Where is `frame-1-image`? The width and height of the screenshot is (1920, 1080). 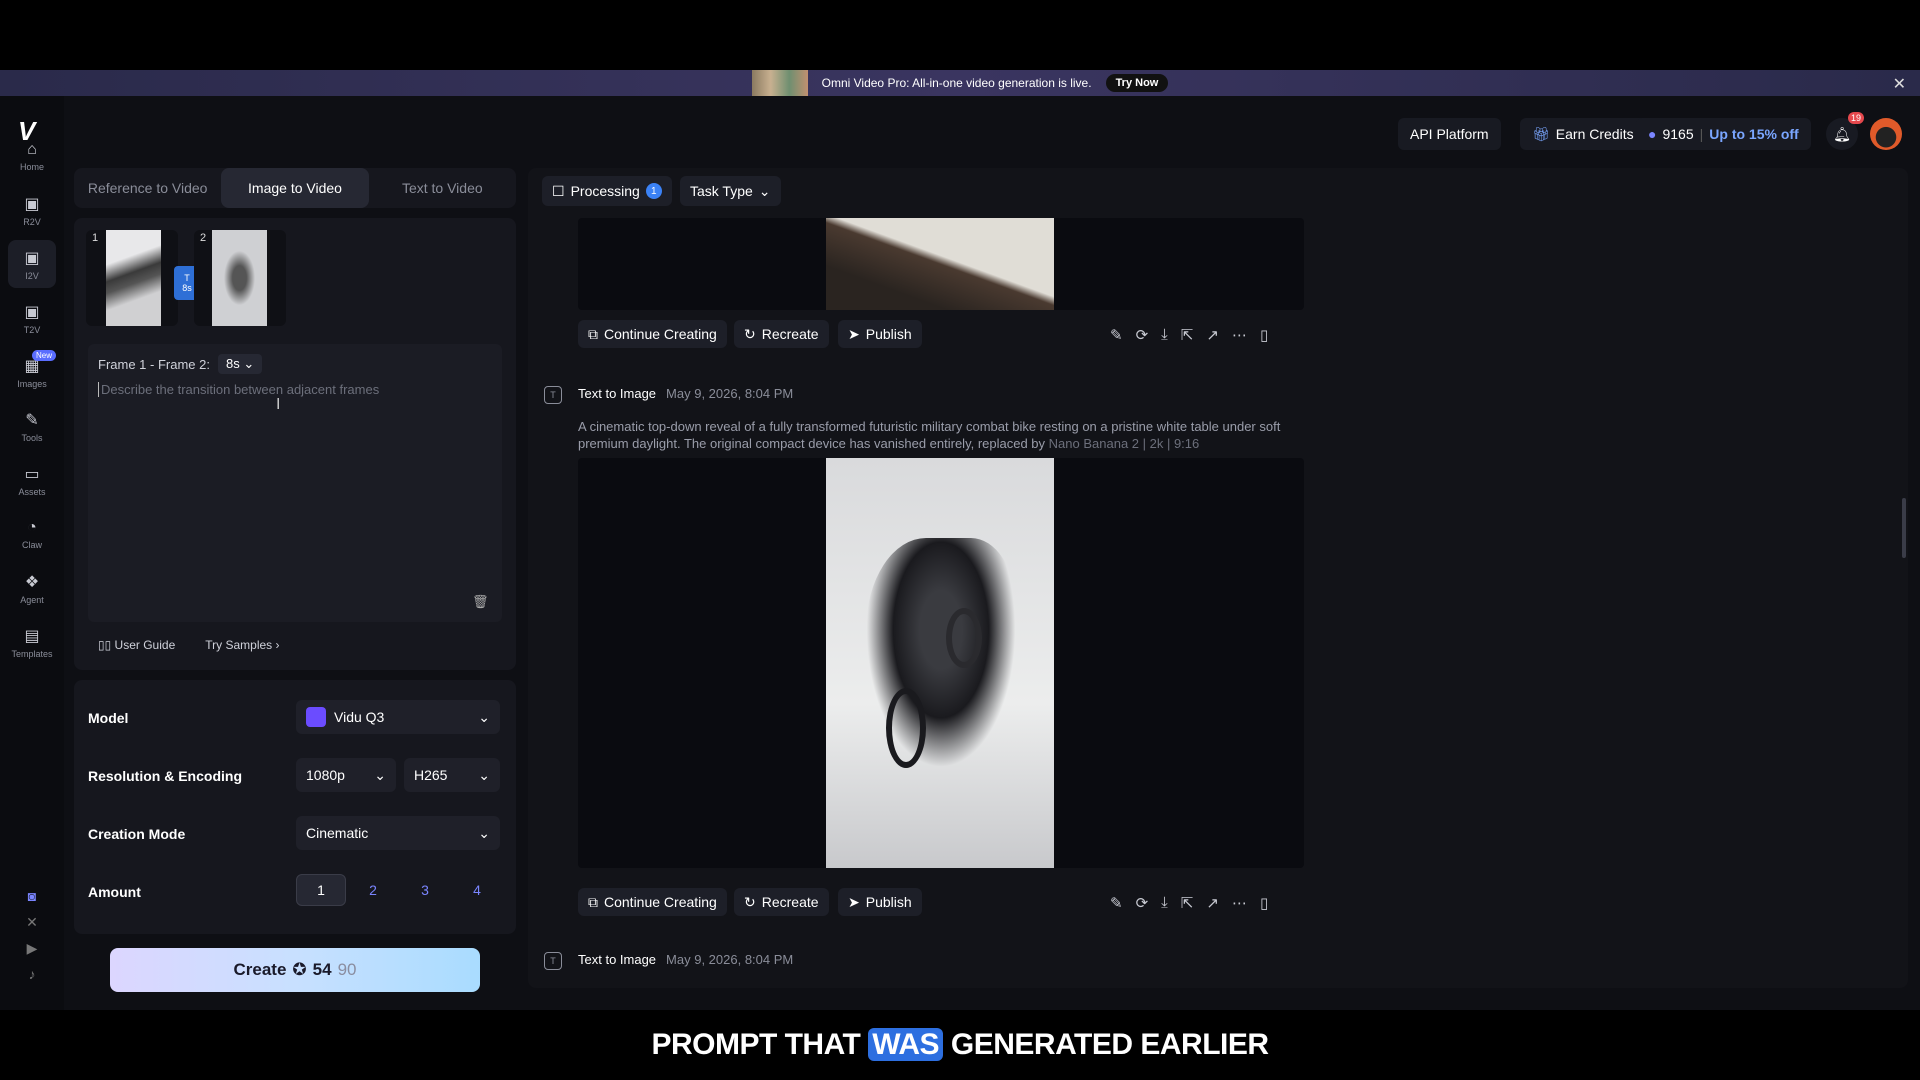 frame-1-image is located at coordinates (133, 278).